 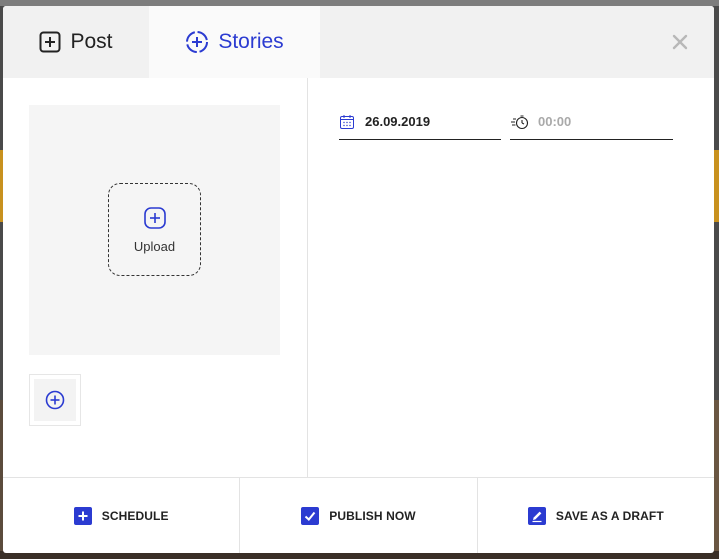 What do you see at coordinates (135, 515) in the screenshot?
I see `schedule-button-label: SCHEDULE` at bounding box center [135, 515].